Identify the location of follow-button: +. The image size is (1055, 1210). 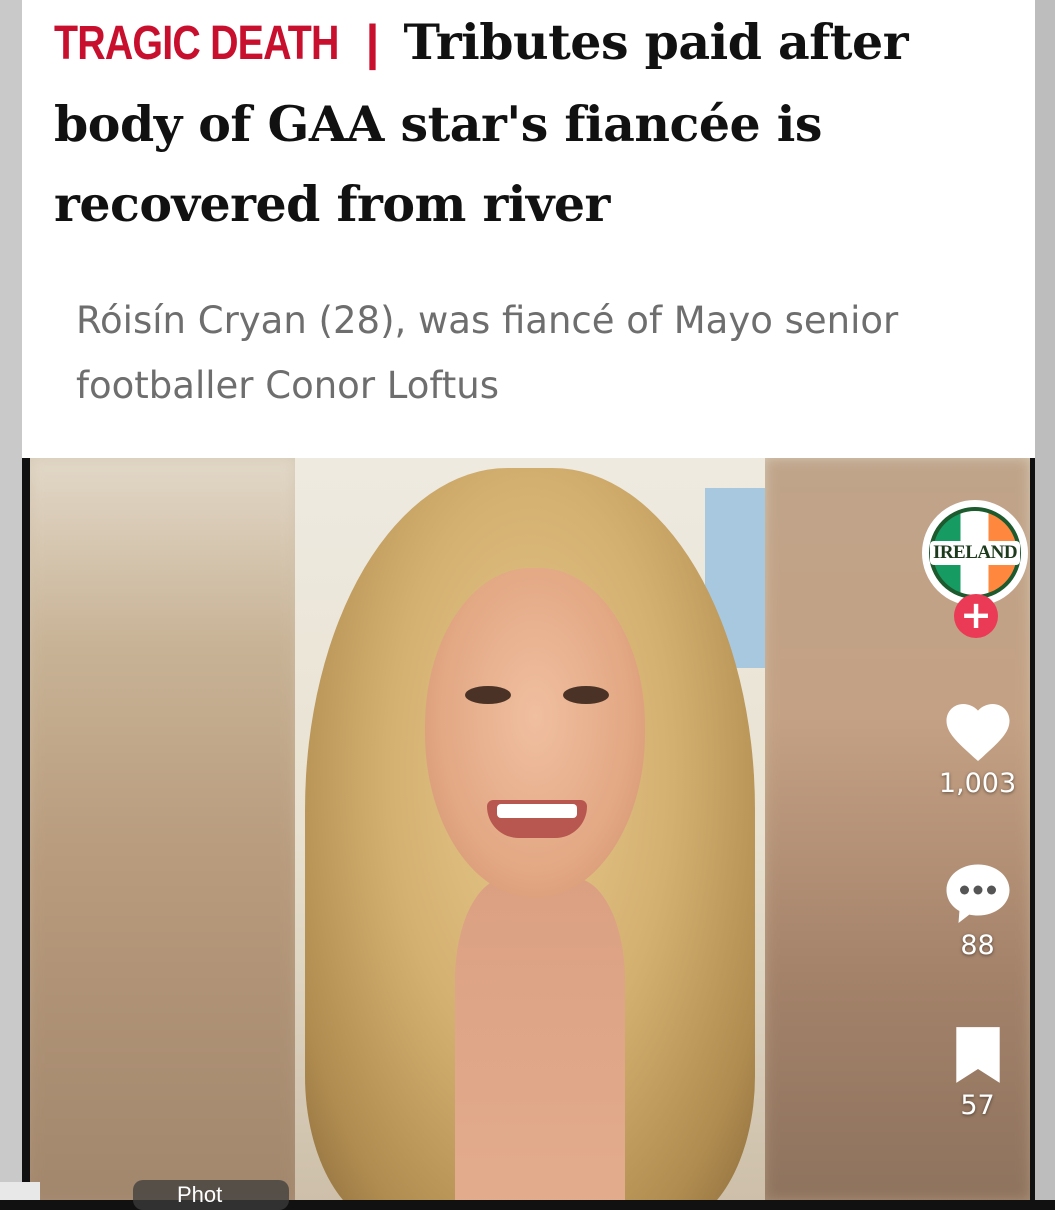
(976, 616).